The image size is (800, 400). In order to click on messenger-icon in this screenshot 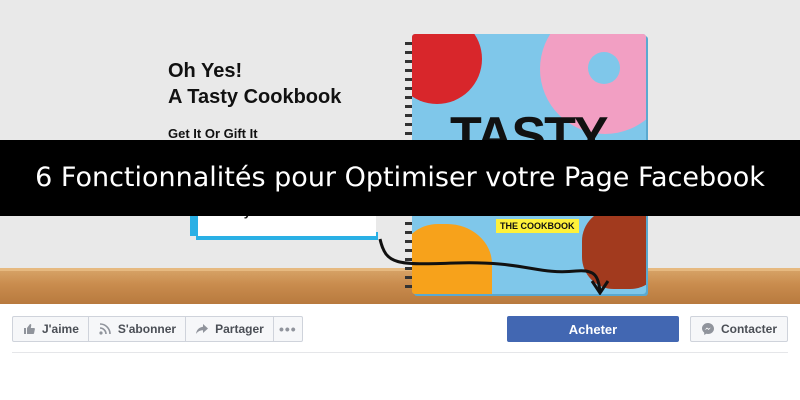, I will do `click(708, 329)`.